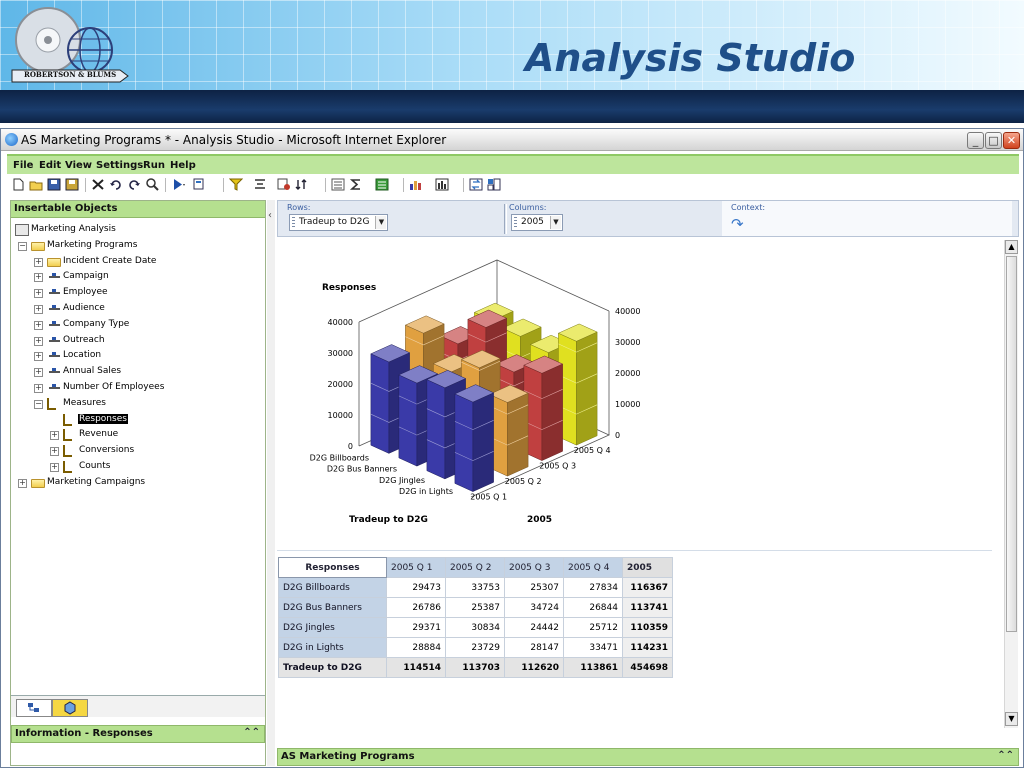 The width and height of the screenshot is (1024, 768). Describe the element at coordinates (416, 567) in the screenshot. I see `column-header: 2005 Q 1` at that location.